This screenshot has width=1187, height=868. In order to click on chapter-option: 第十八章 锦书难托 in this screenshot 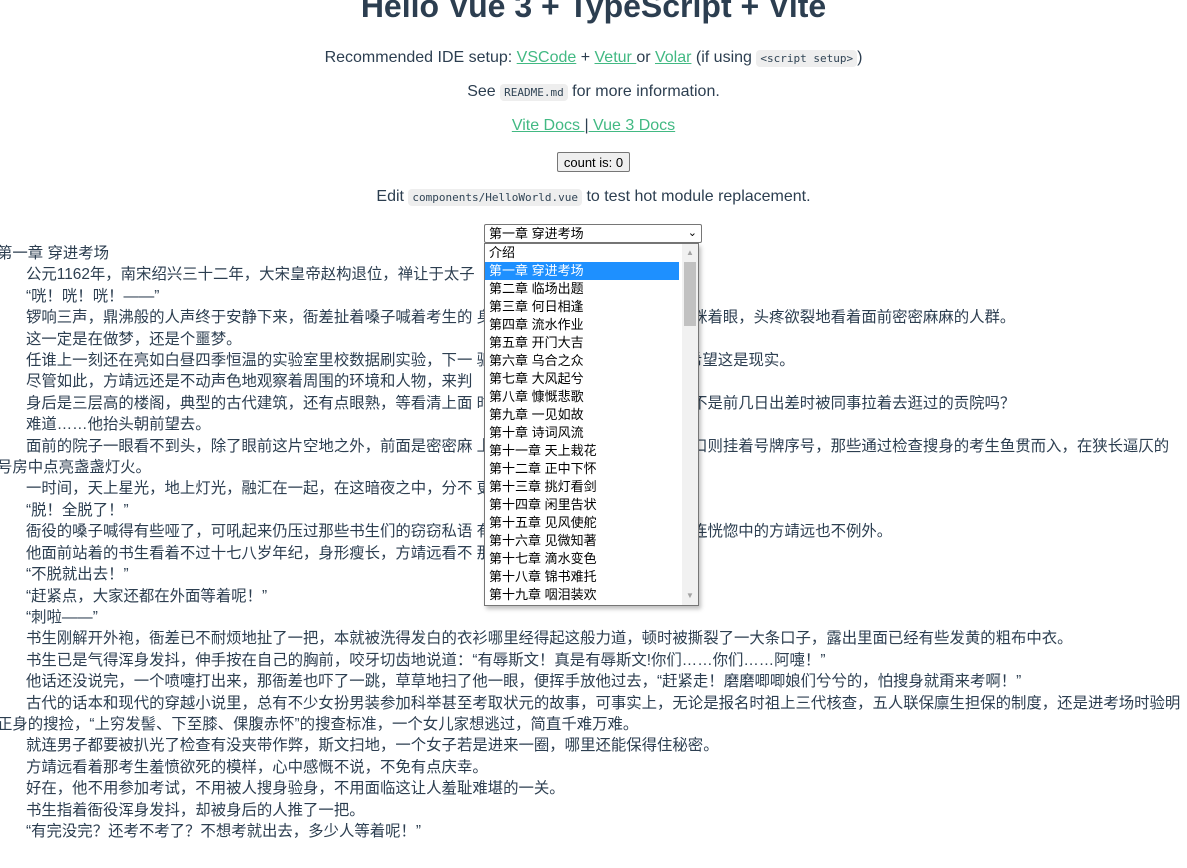, I will do `click(582, 577)`.